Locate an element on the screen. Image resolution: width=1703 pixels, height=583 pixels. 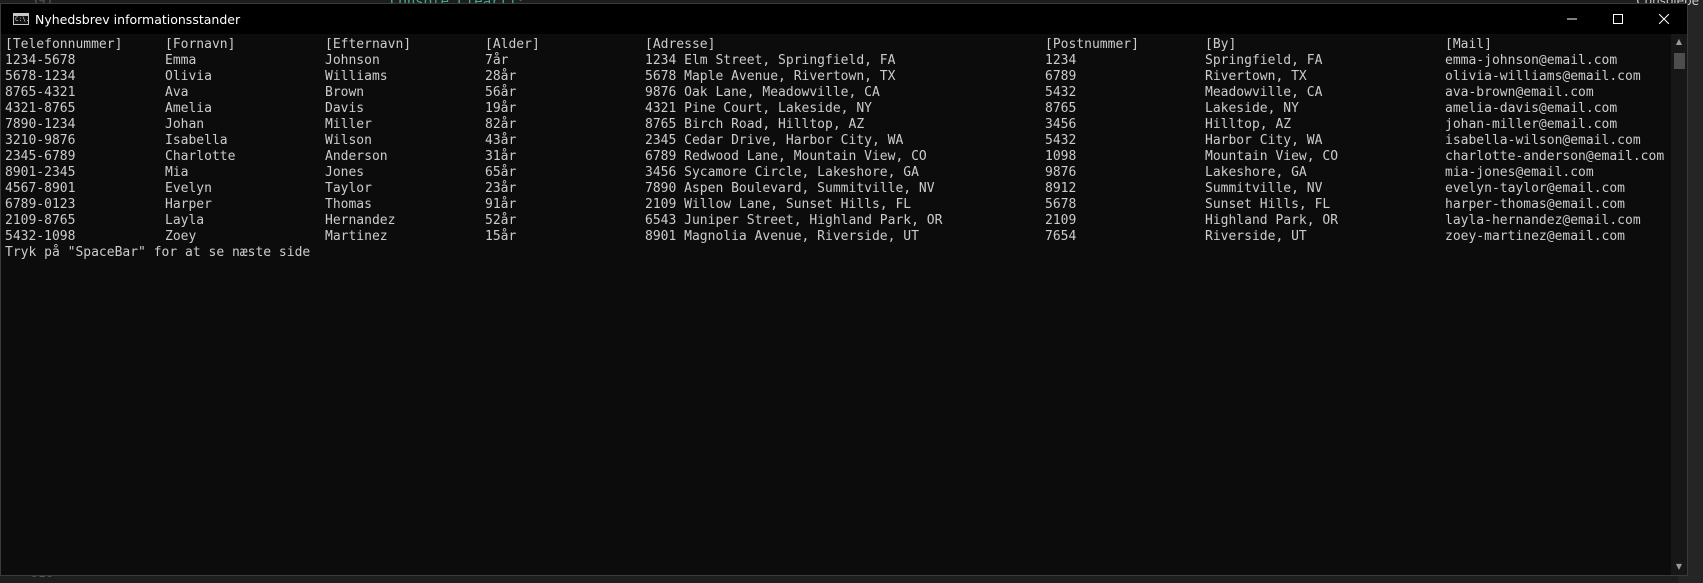
header-mail: [Mail] is located at coordinates (1468, 44).